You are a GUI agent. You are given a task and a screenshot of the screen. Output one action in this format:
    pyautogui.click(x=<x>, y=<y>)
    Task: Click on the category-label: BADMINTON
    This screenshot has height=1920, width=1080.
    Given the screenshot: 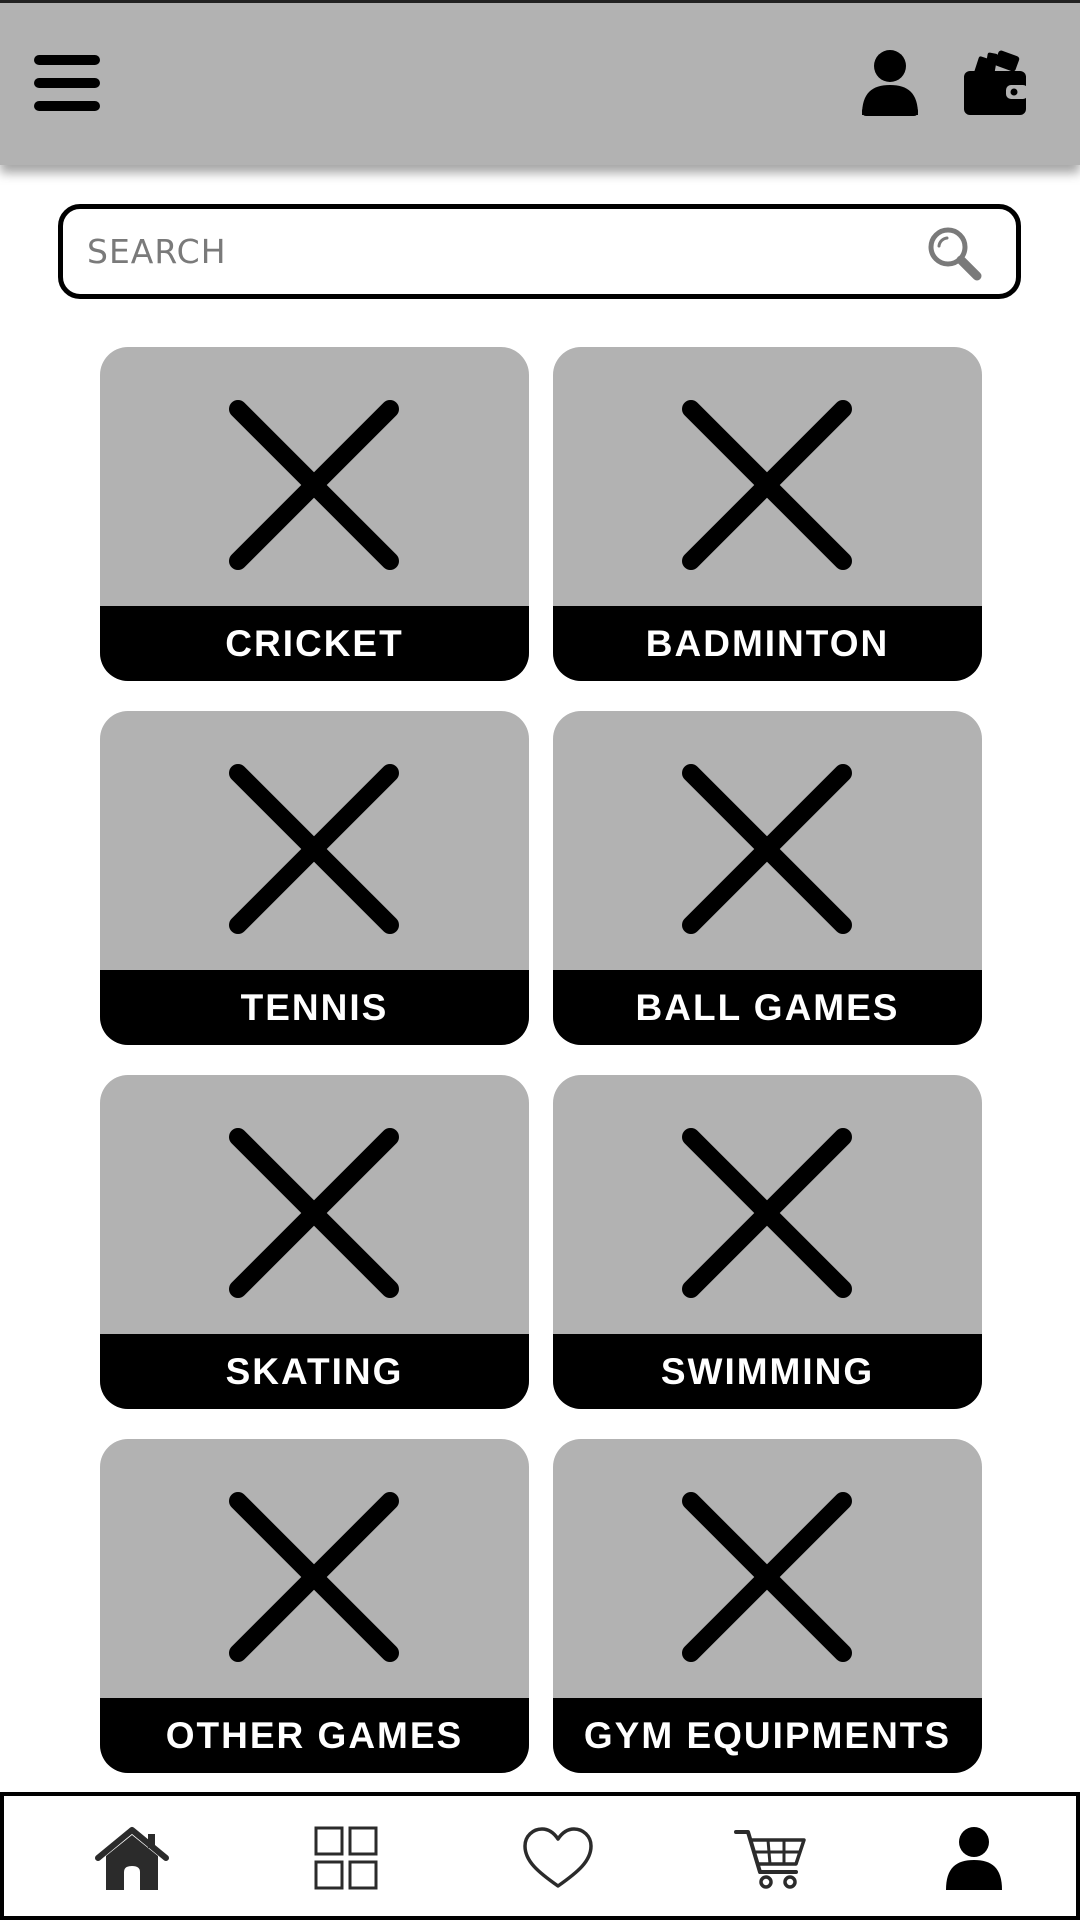 What is the action you would take?
    pyautogui.click(x=767, y=643)
    